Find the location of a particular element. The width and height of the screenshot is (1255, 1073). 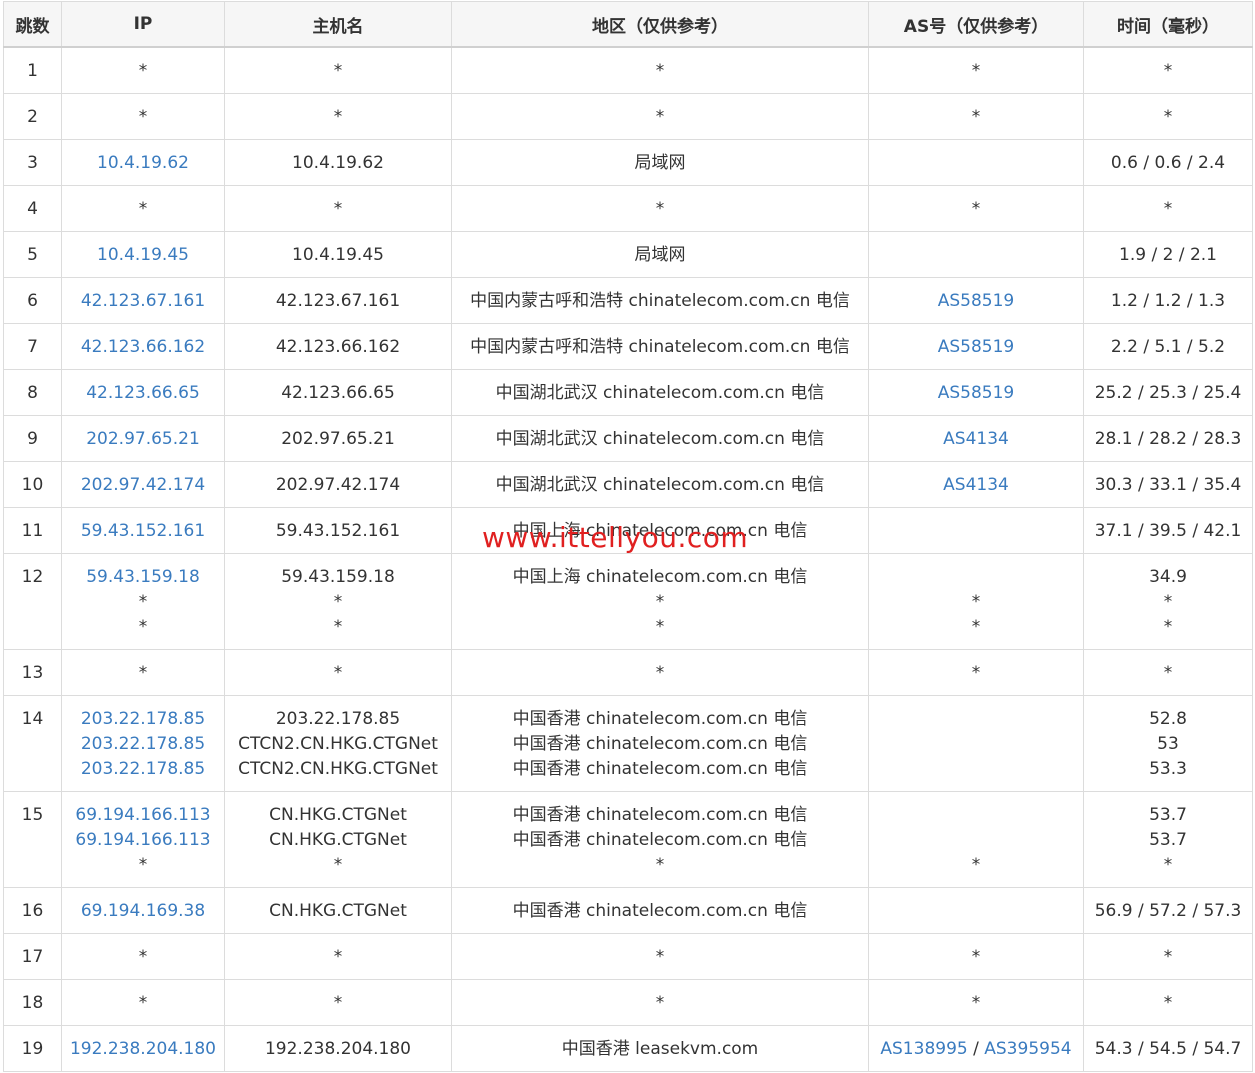

header-hostname: 主机名 is located at coordinates (338, 24).